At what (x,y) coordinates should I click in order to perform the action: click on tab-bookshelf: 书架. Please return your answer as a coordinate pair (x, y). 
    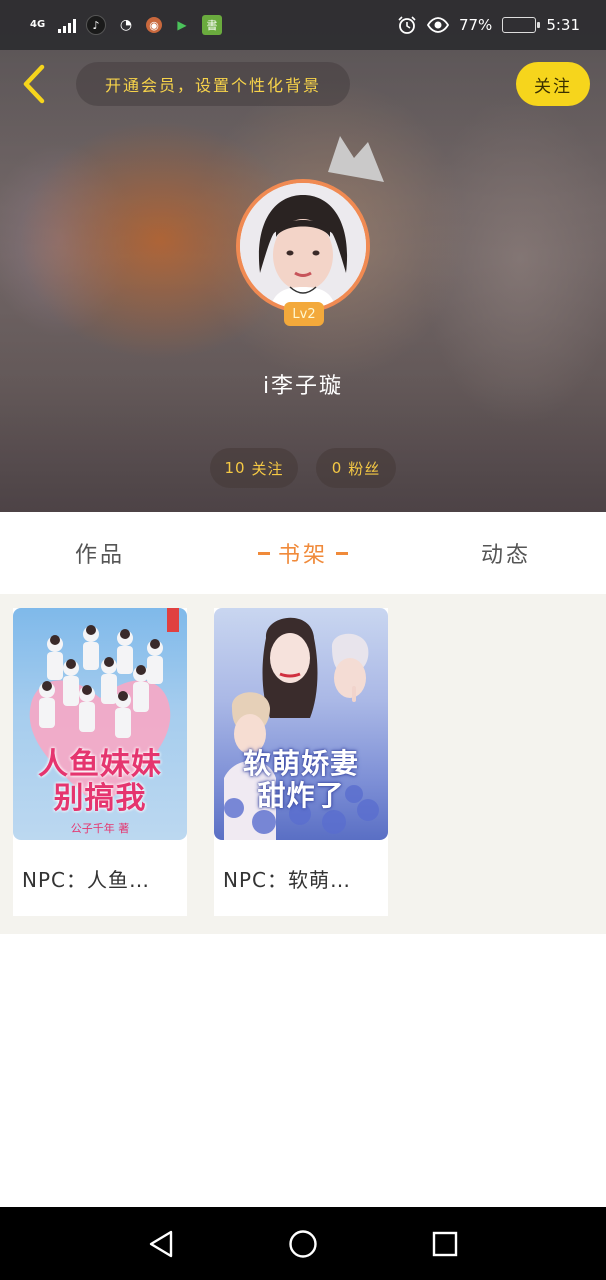
    Looking at the image, I should click on (303, 553).